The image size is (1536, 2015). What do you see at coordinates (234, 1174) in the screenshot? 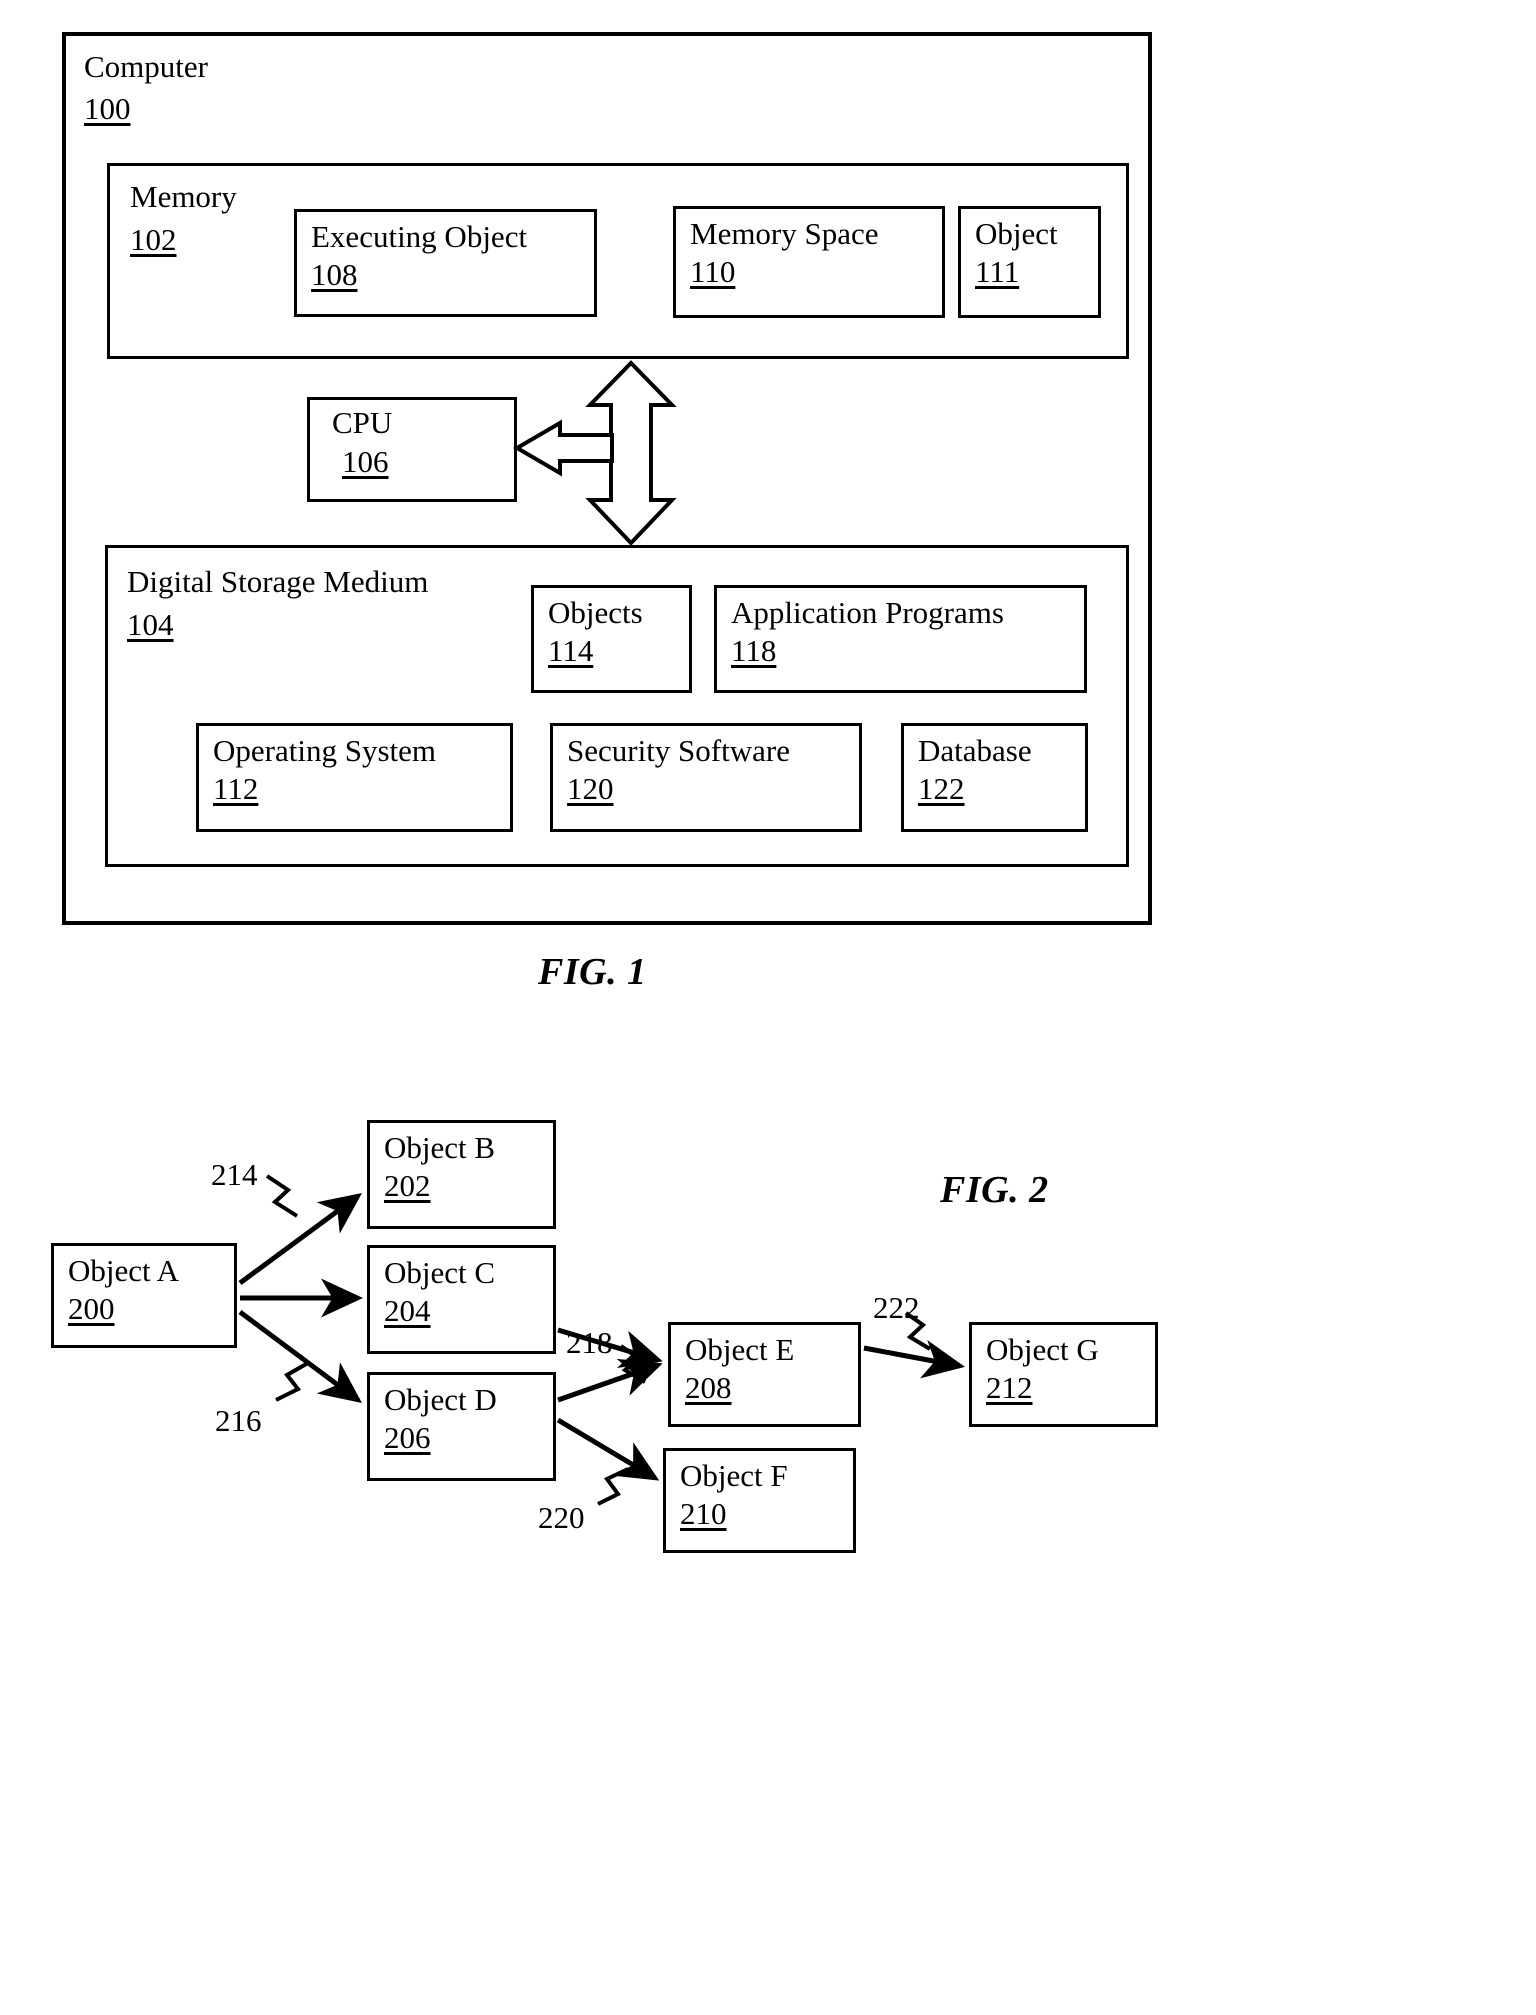
I see `edge-label-214: 214` at bounding box center [234, 1174].